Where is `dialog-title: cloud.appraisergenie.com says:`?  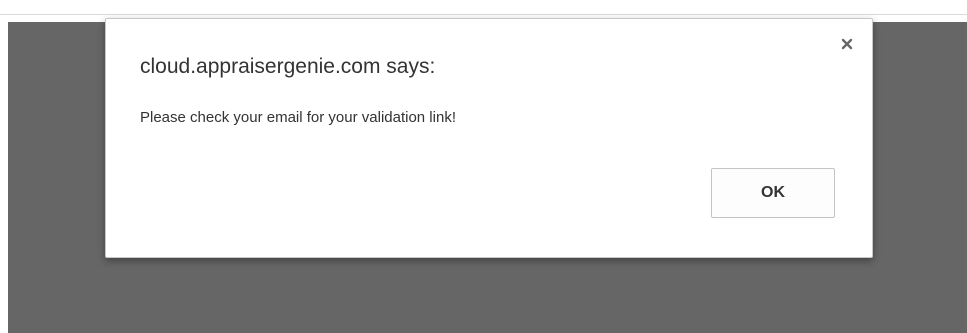
dialog-title: cloud.appraisergenie.com says: is located at coordinates (288, 66).